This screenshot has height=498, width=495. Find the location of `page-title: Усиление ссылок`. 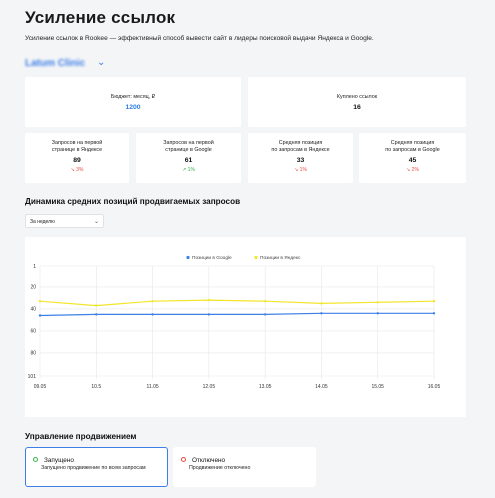

page-title: Усиление ссылок is located at coordinates (100, 17).